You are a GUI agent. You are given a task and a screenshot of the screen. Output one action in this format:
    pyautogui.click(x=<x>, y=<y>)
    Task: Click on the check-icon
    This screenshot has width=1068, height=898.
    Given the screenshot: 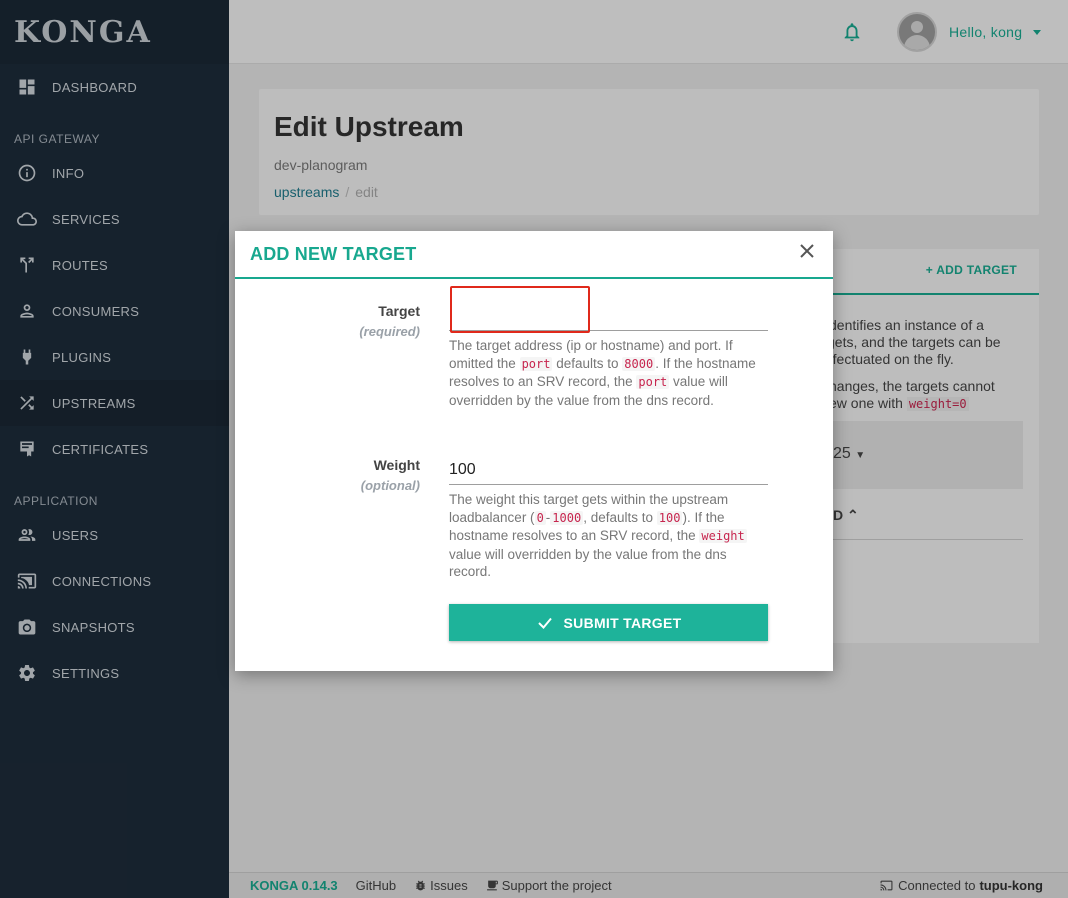 What is the action you would take?
    pyautogui.click(x=544, y=623)
    